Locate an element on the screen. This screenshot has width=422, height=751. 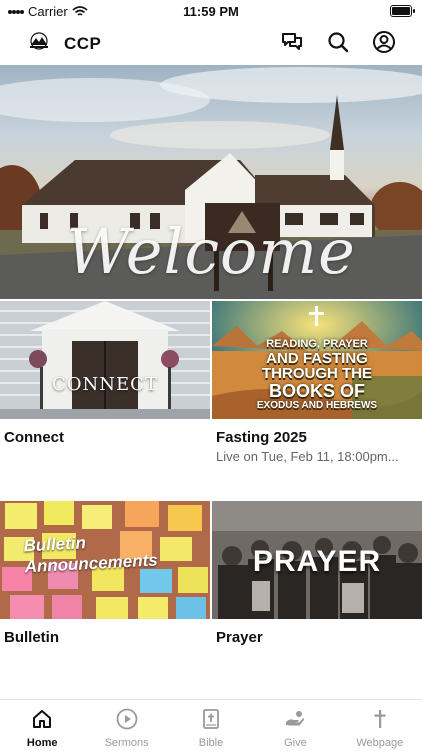
tab-home: Home is located at coordinates (42, 725).